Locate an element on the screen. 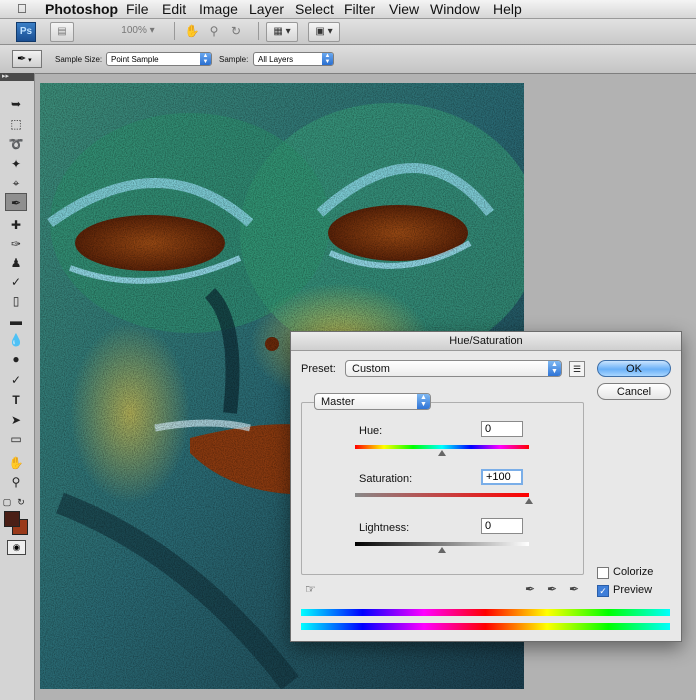 This screenshot has width=696, height=700. output-color-bar is located at coordinates (485, 626).